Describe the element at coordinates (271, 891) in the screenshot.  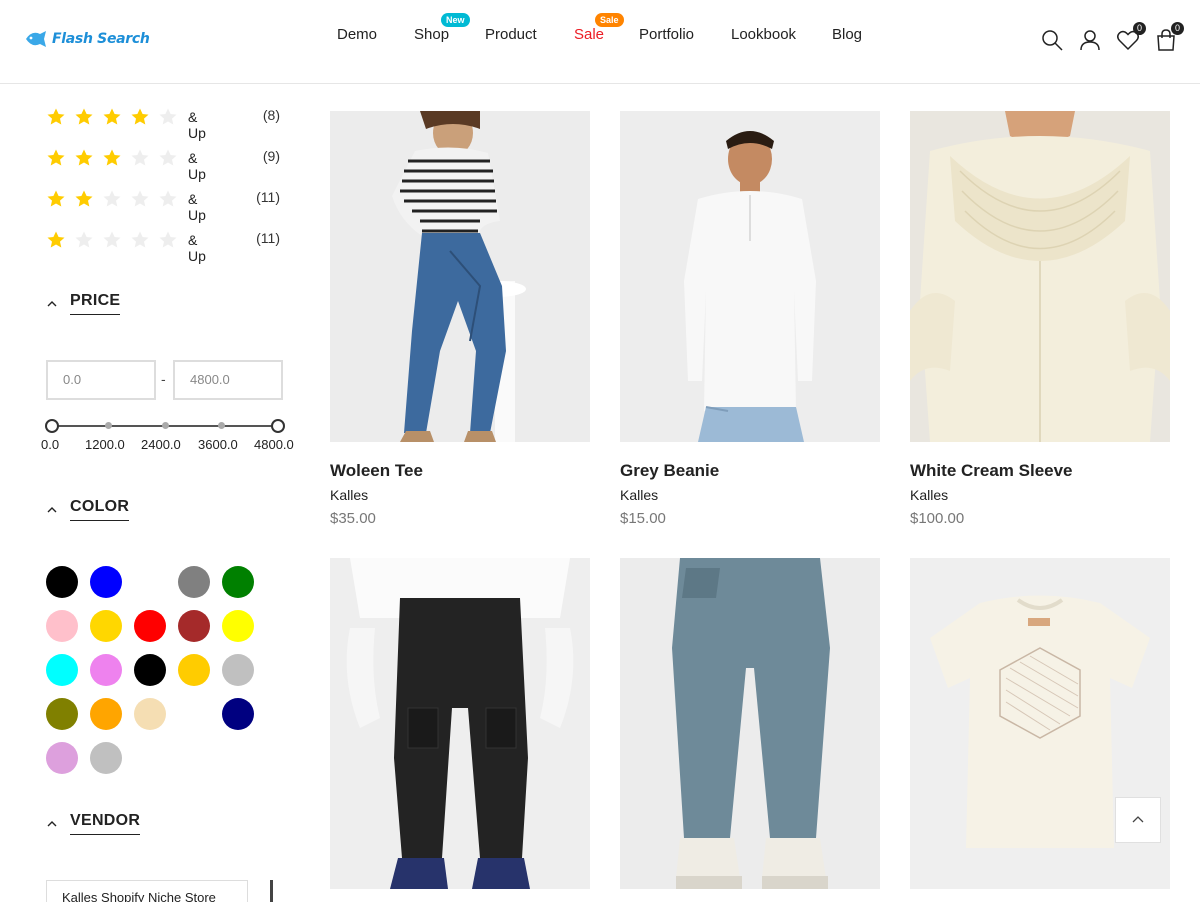
I see `vendor-list-scrollbar` at that location.